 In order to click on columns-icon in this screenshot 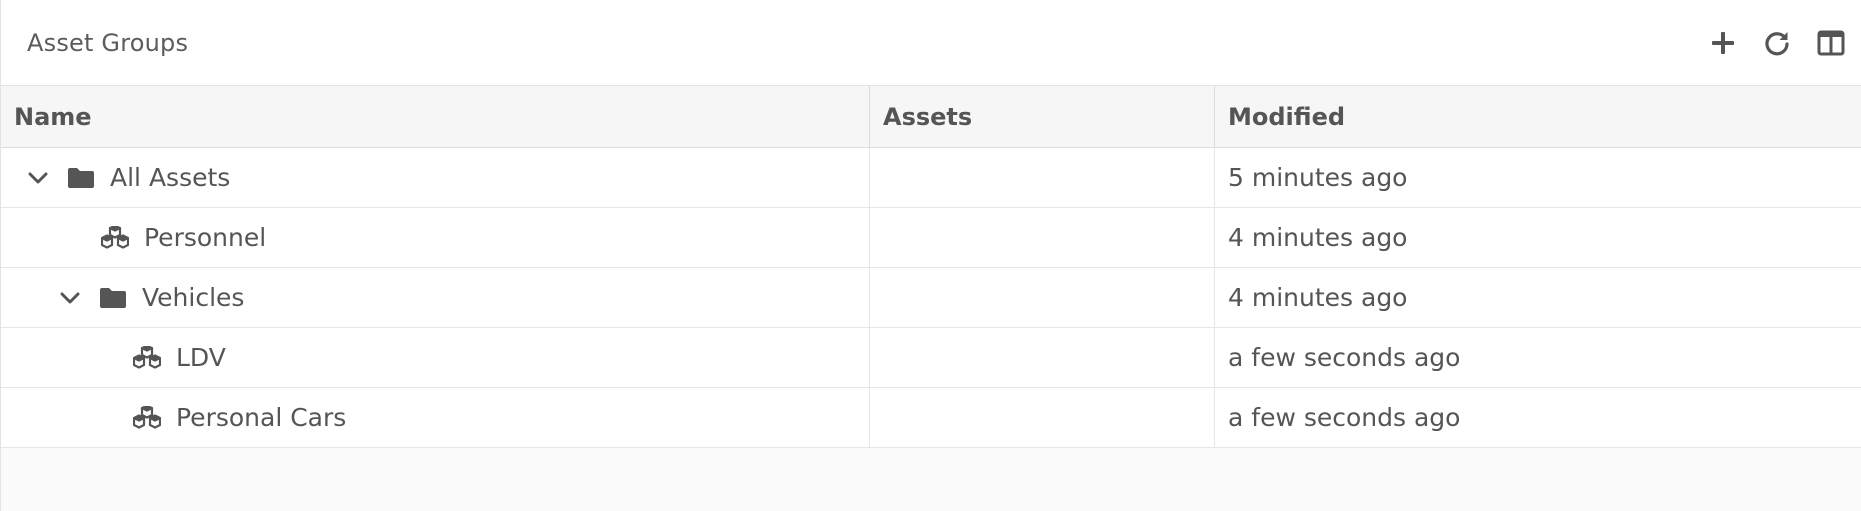, I will do `click(1831, 42)`.